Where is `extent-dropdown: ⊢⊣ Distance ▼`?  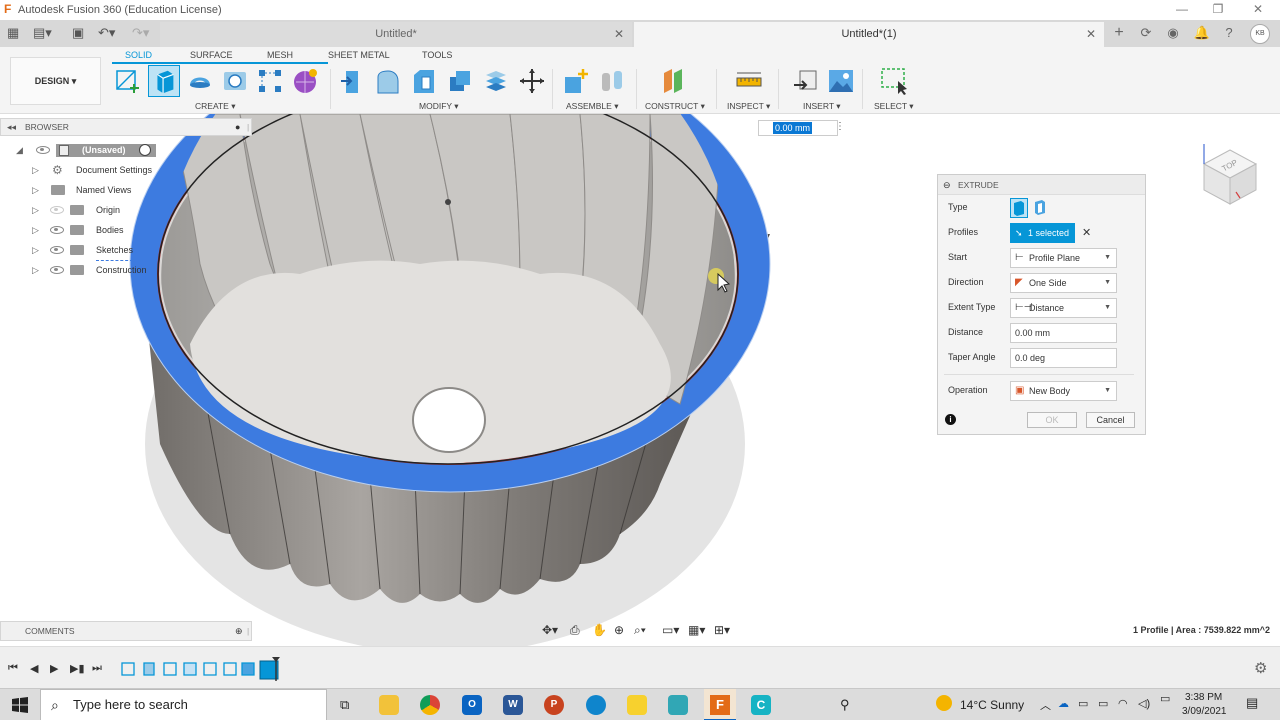
extent-dropdown: ⊢⊣ Distance ▼ is located at coordinates (1063, 308).